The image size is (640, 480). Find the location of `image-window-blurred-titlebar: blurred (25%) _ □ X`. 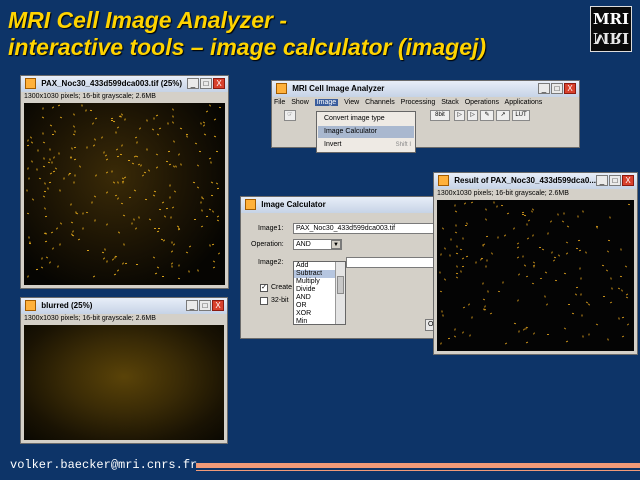

image-window-blurred-titlebar: blurred (25%) _ □ X is located at coordinates (124, 306).